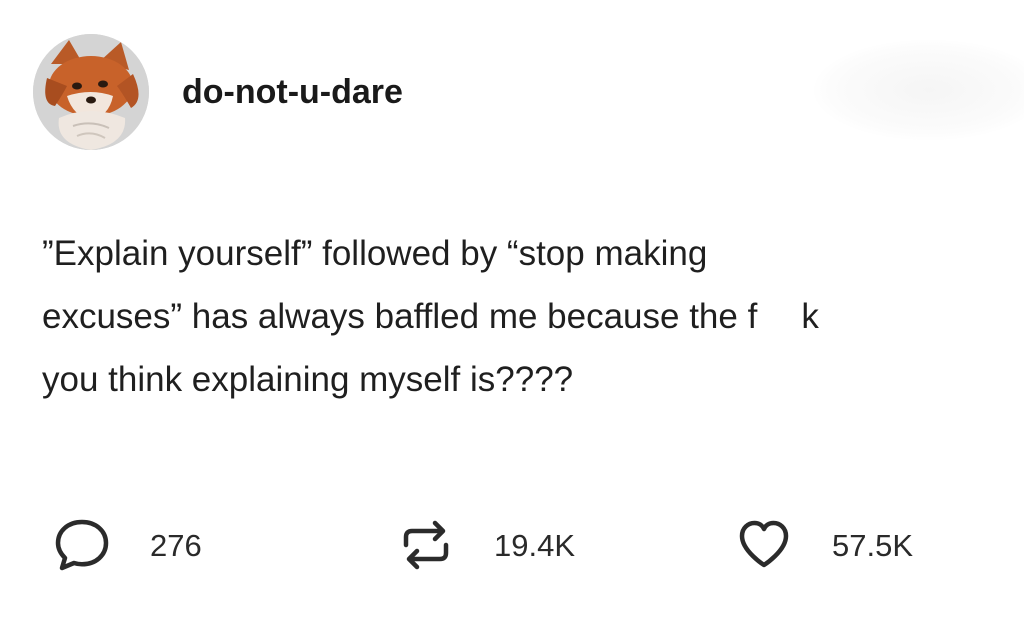 The height and width of the screenshot is (632, 1024). What do you see at coordinates (292, 92) in the screenshot?
I see `username: do-not-u-dare` at bounding box center [292, 92].